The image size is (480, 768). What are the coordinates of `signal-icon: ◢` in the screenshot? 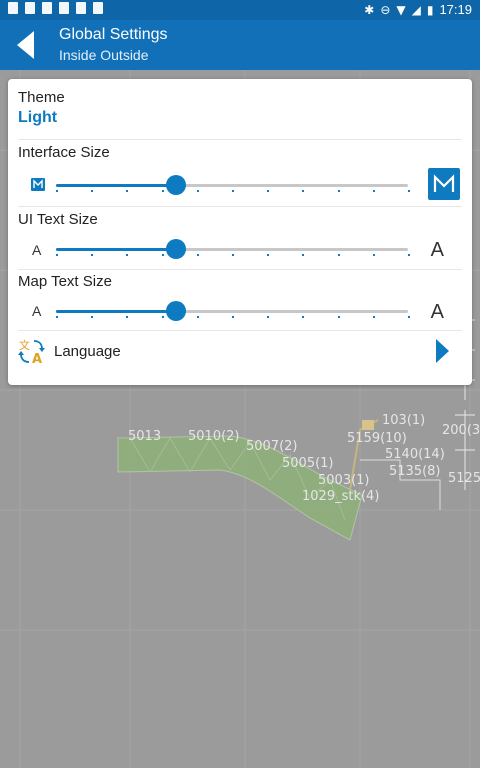 It's located at (416, 9).